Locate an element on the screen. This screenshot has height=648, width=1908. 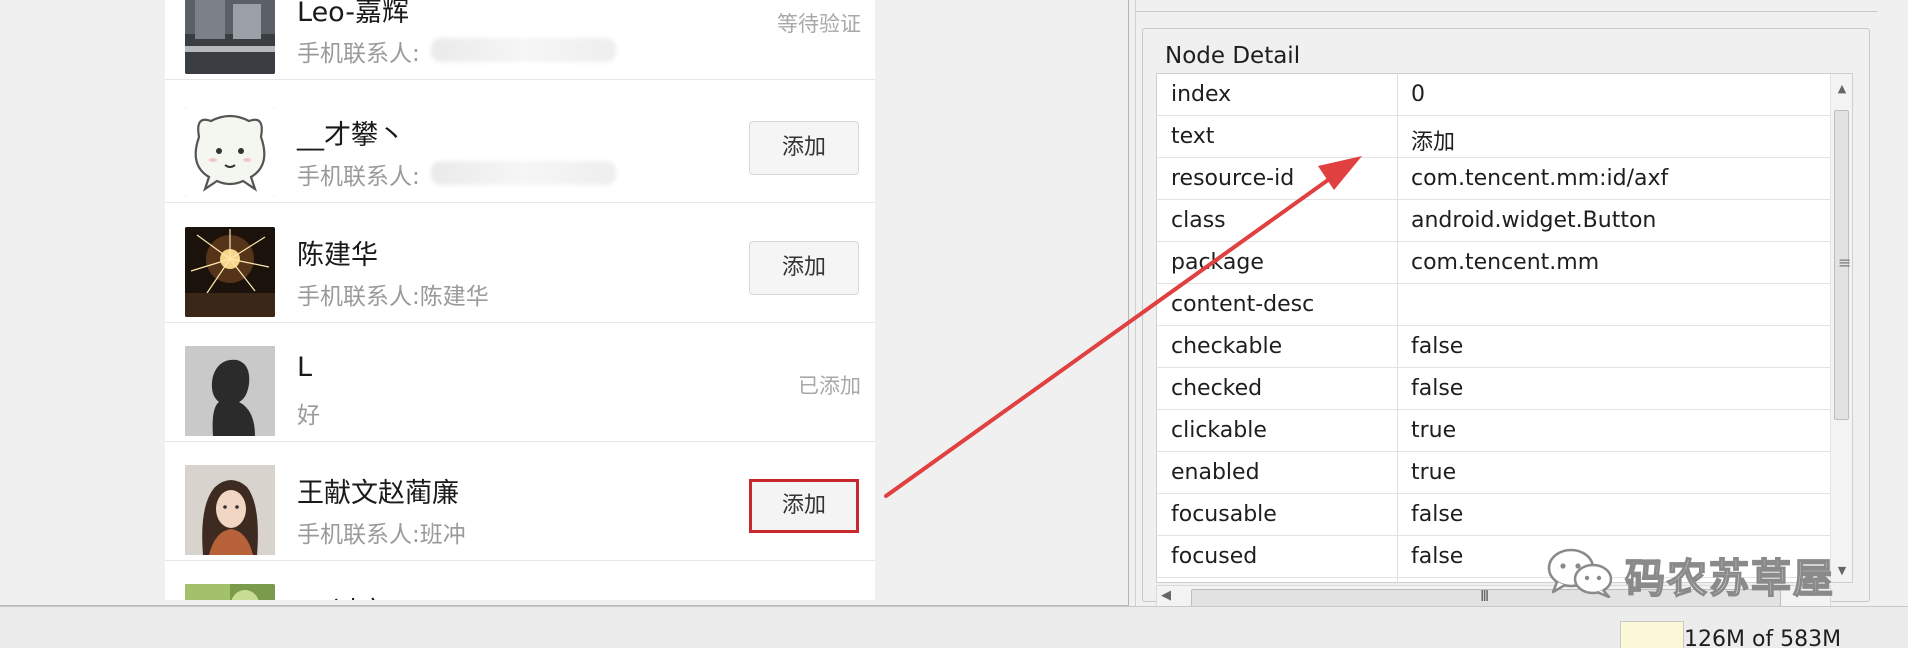
property-key: focusable is located at coordinates (1224, 514).